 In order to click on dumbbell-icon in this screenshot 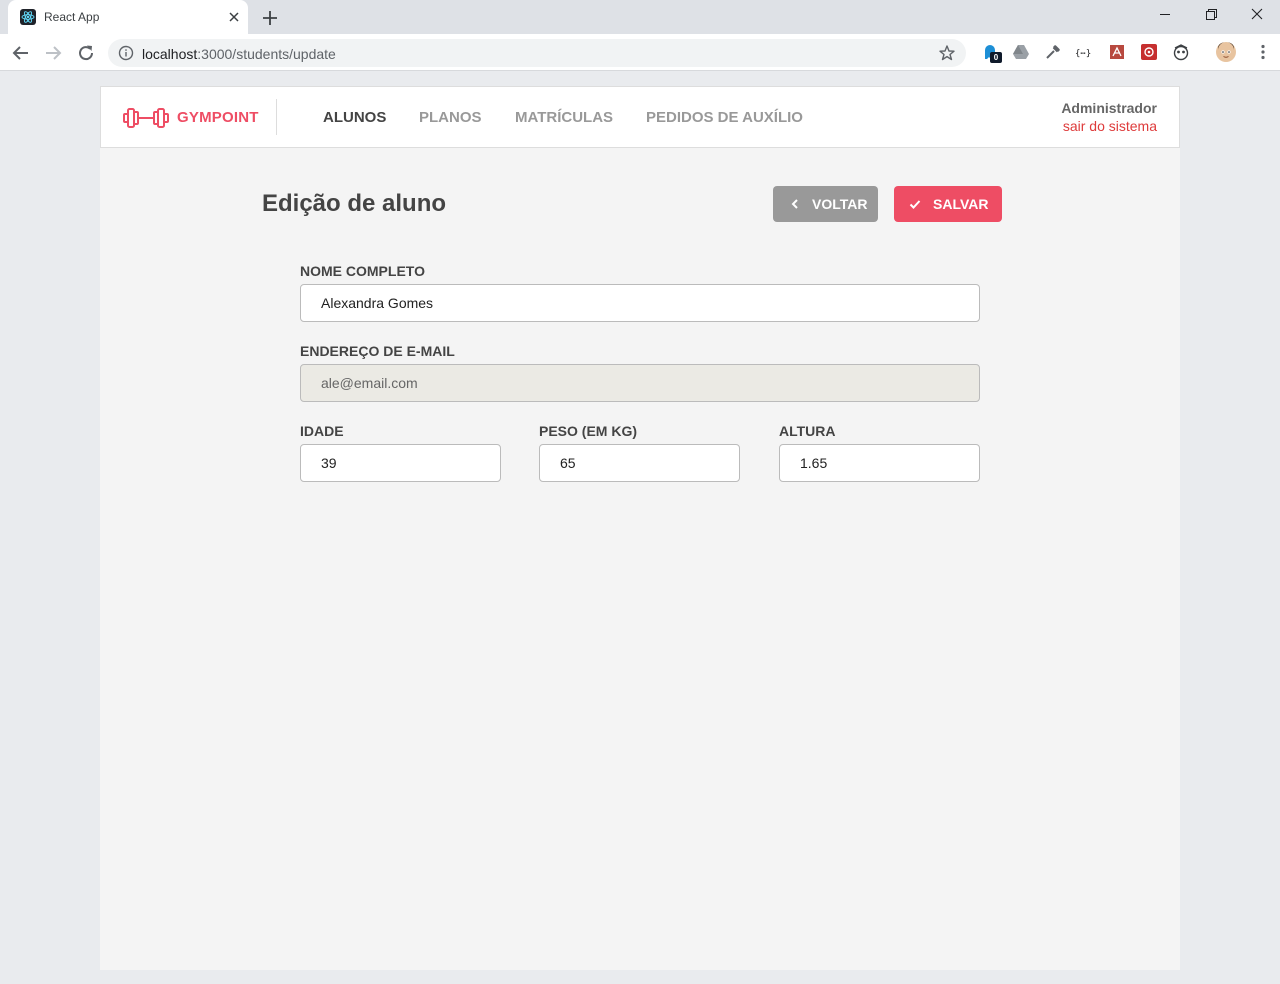, I will do `click(146, 118)`.